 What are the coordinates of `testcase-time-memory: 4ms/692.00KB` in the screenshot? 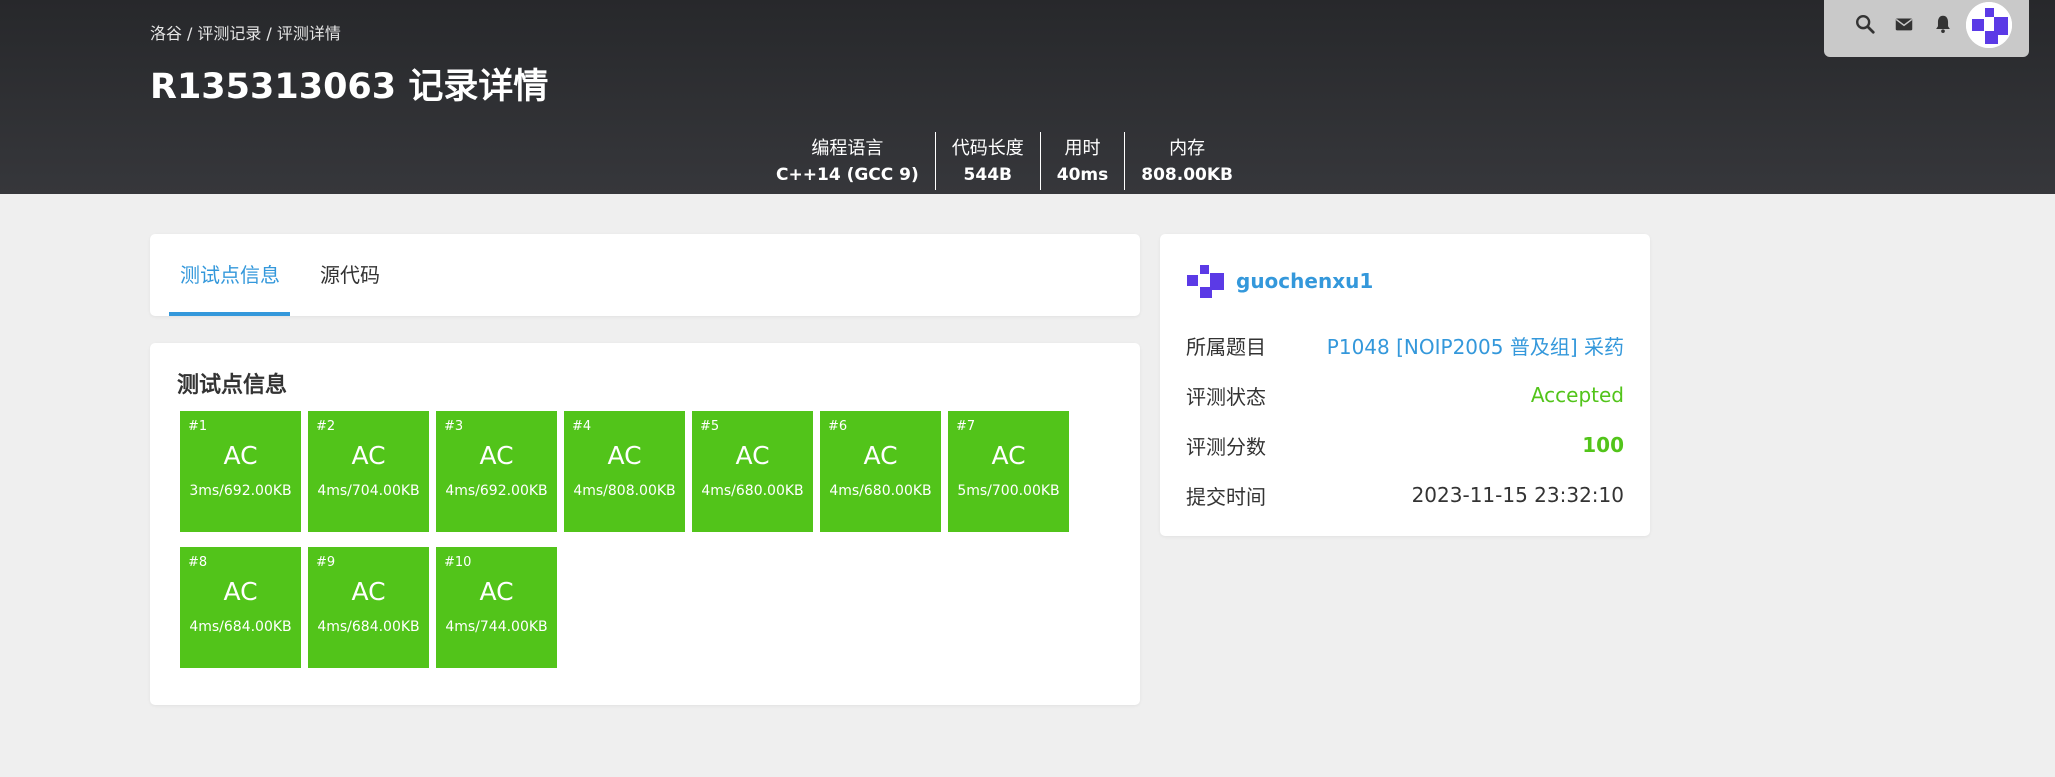 It's located at (496, 491).